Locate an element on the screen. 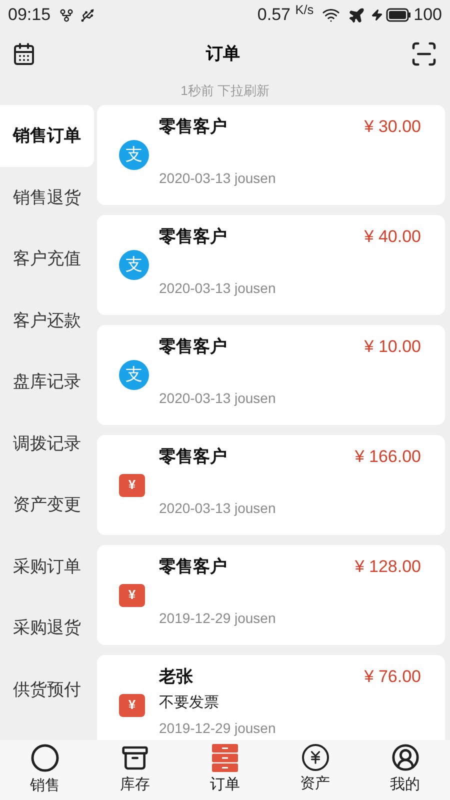 This screenshot has width=450, height=800. user-icon is located at coordinates (405, 757).